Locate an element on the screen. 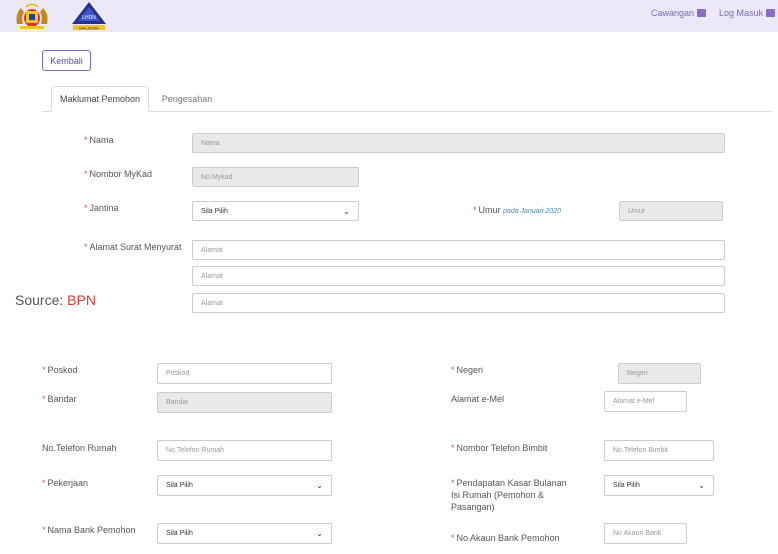 The width and height of the screenshot is (778, 554). jantina-select: Sila Pilih ⌄ is located at coordinates (275, 211).